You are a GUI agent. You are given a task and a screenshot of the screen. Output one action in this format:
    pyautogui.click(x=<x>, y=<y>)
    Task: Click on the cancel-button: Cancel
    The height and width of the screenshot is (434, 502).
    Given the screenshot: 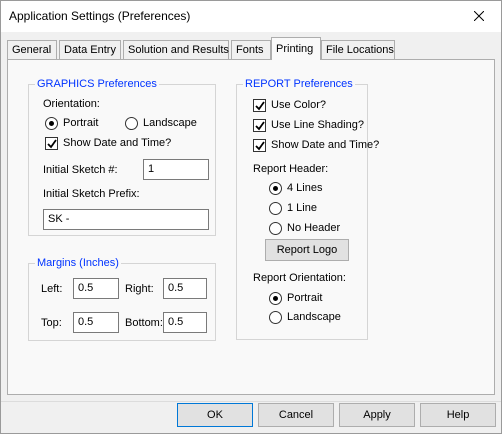 What is the action you would take?
    pyautogui.click(x=296, y=415)
    